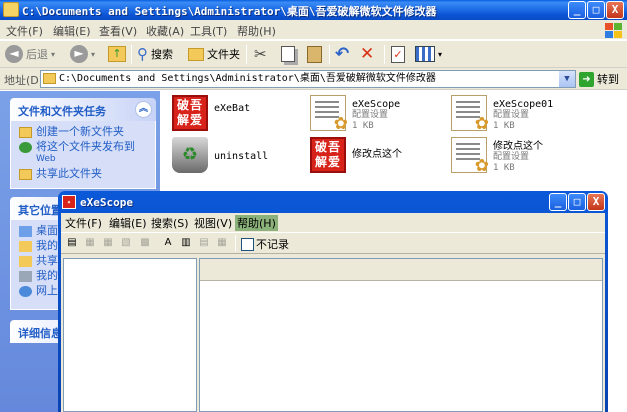  Describe the element at coordinates (333, 222) in the screenshot. I see `exescope-menubar: 文件(F) 编辑(E) 搜索(S) 视图(V) 帮助(H)` at that location.